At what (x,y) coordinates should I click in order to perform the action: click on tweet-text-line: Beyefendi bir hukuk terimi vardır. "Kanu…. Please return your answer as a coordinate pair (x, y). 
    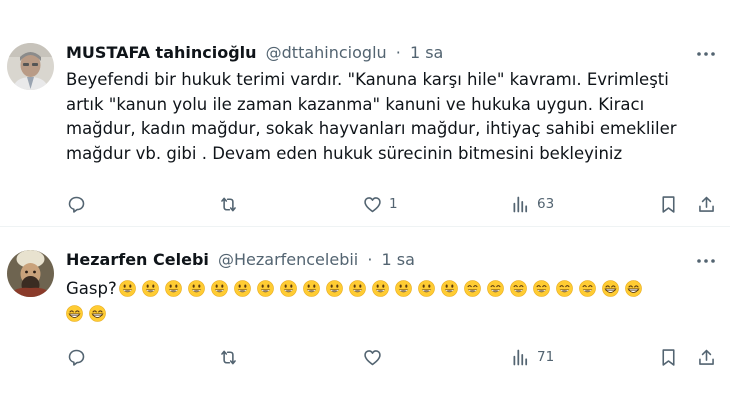
    Looking at the image, I should click on (367, 79).